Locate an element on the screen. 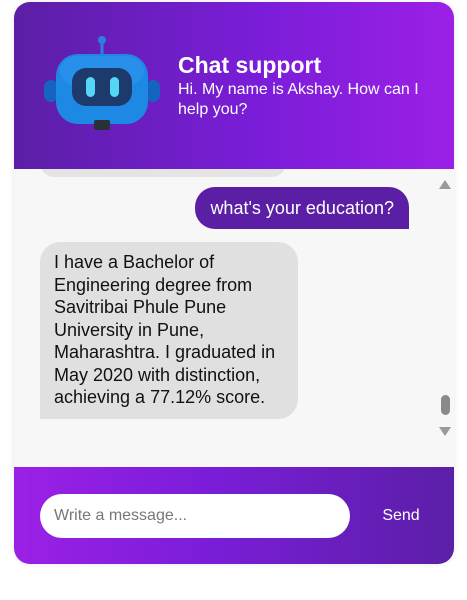 The width and height of the screenshot is (467, 600). scrollbar is located at coordinates (445, 318).